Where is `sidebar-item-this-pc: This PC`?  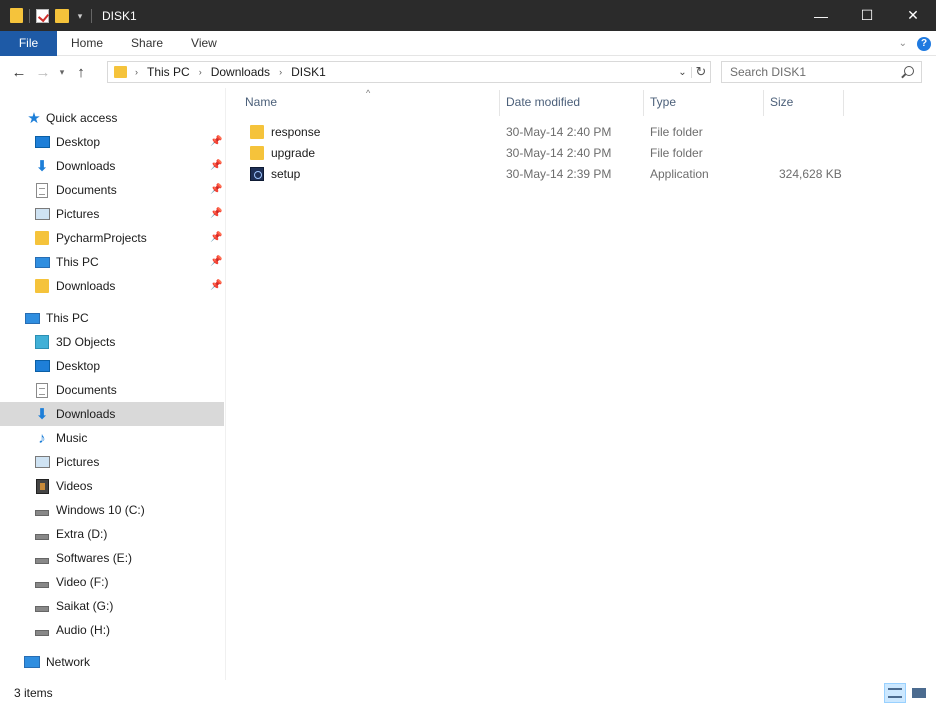 sidebar-item-this-pc: This PC is located at coordinates (112, 318).